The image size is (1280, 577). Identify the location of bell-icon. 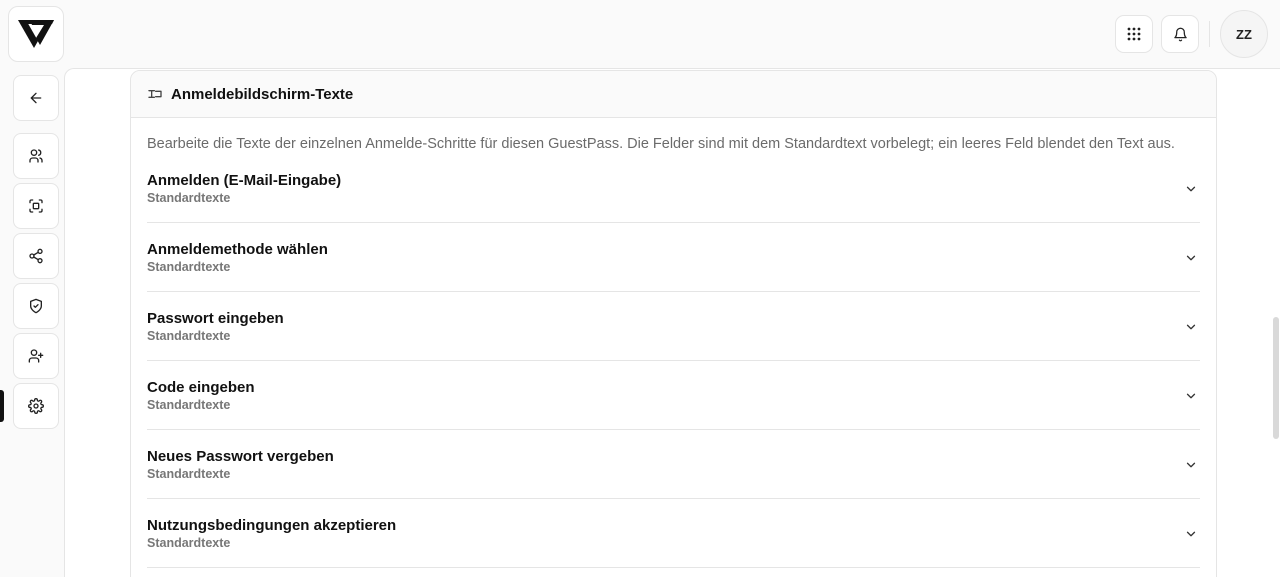
(1180, 34).